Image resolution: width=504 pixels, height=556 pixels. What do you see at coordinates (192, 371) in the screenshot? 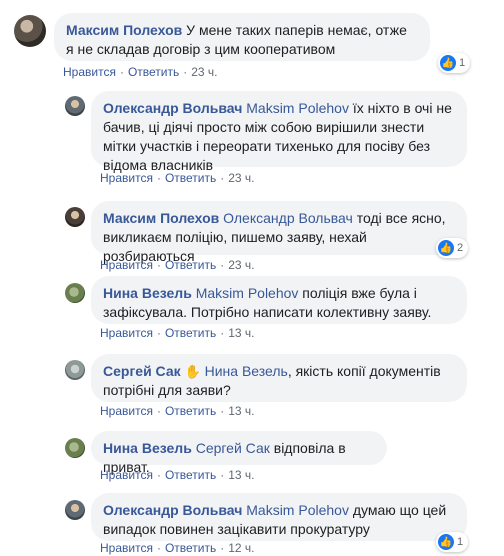
I see `wave-hand-icon: ✋` at bounding box center [192, 371].